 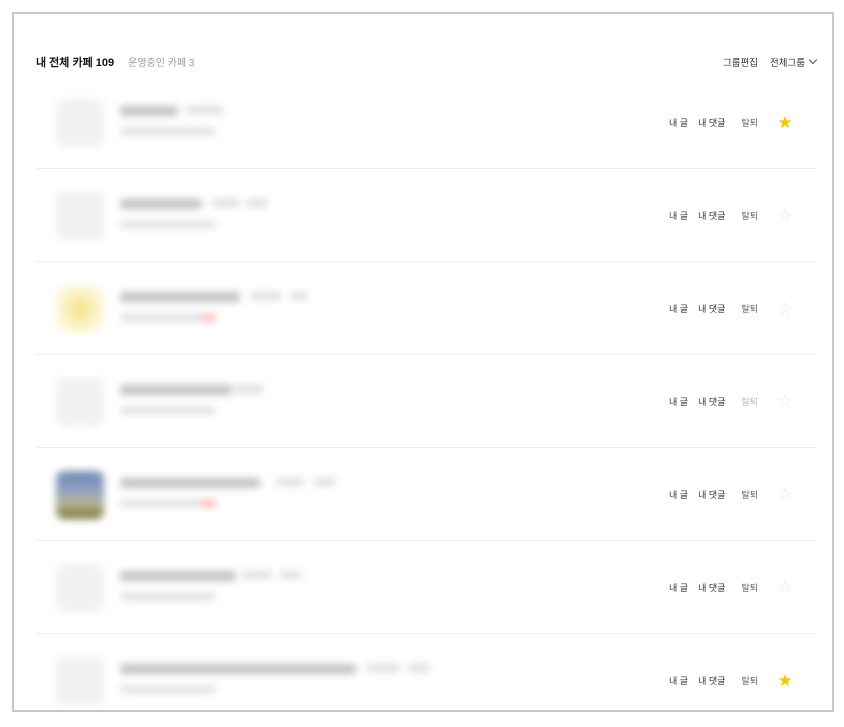 I want to click on tab-managed-cafes: 운영중인 카페 3, so click(x=161, y=61).